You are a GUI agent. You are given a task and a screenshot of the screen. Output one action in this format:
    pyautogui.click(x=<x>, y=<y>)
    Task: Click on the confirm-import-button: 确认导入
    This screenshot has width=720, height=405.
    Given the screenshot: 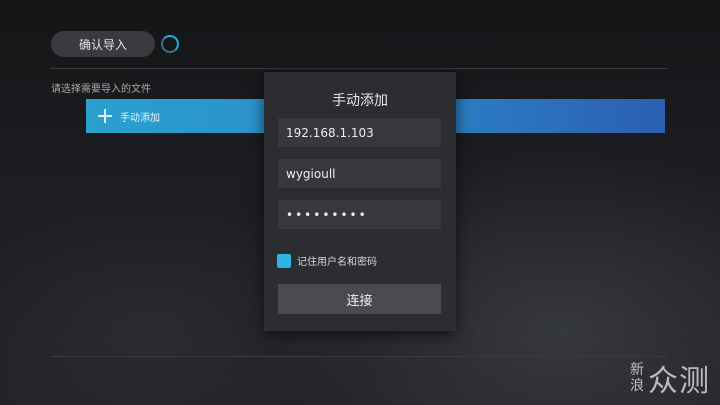 What is the action you would take?
    pyautogui.click(x=103, y=44)
    